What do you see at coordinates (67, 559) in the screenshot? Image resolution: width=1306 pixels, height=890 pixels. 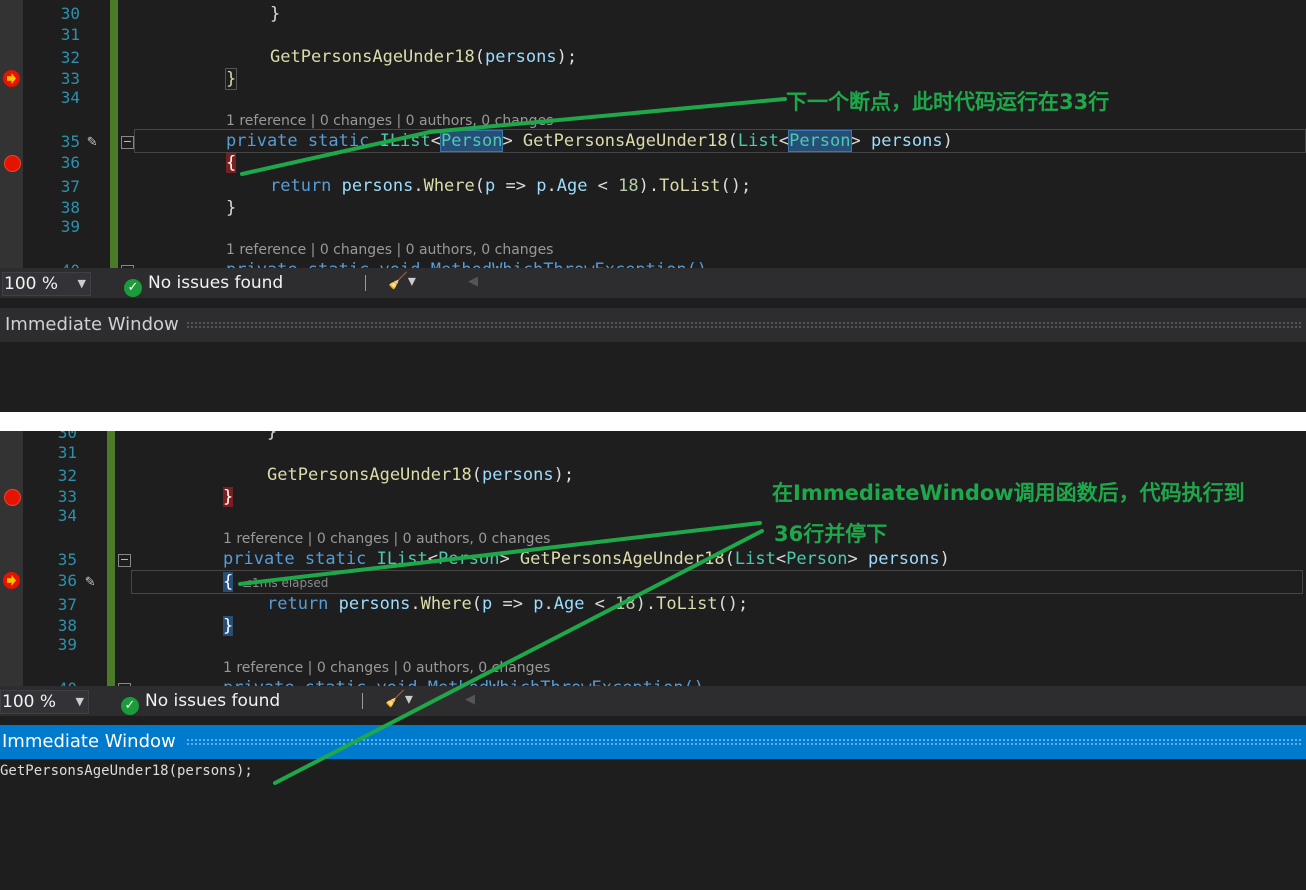 I see `line-number: 35` at bounding box center [67, 559].